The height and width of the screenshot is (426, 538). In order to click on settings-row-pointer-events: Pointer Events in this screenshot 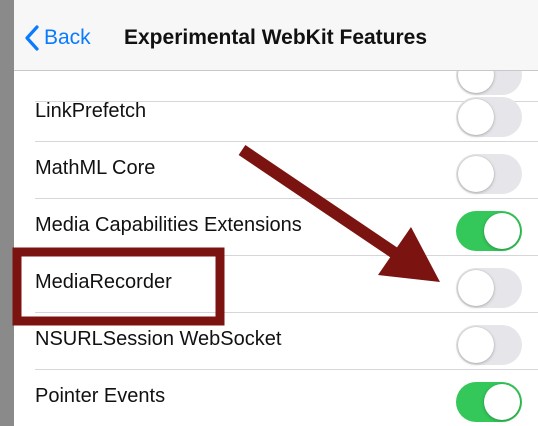, I will do `click(276, 398)`.